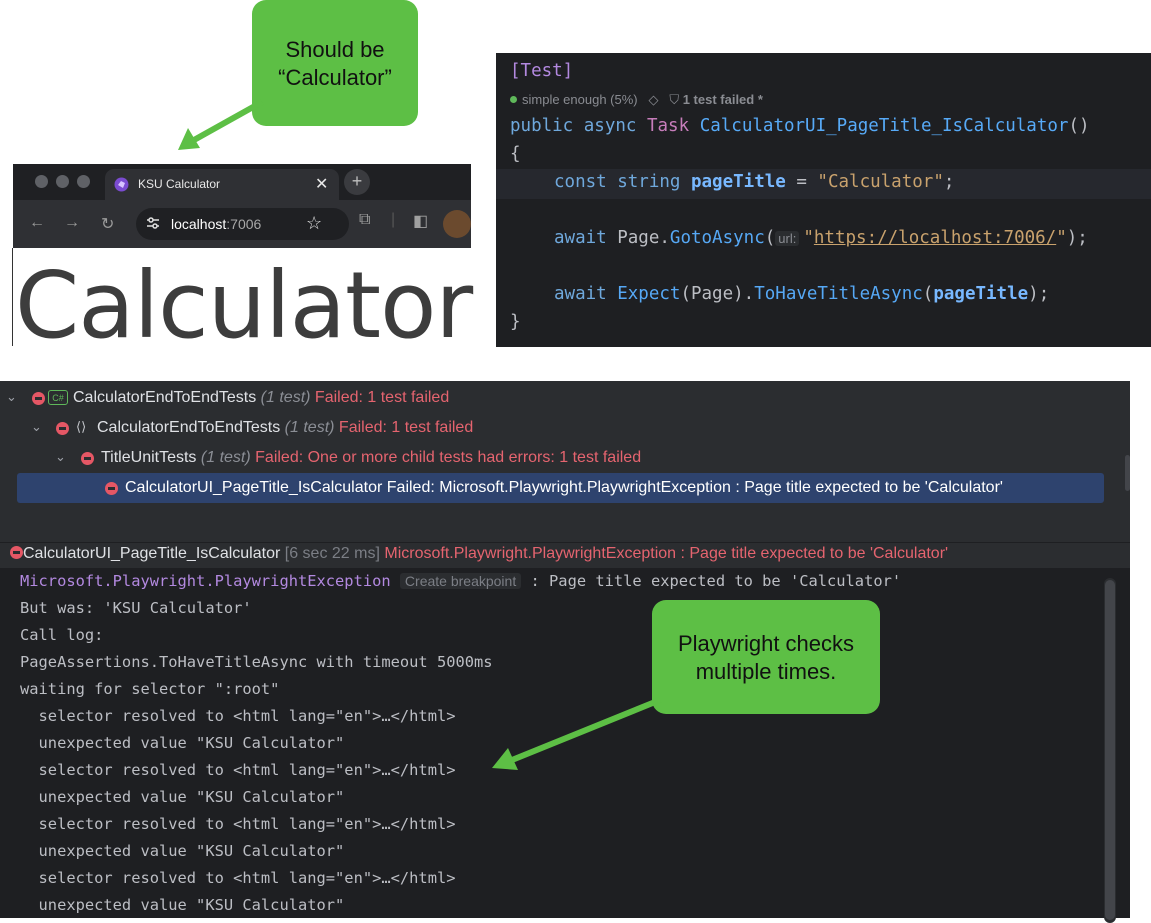 The height and width of the screenshot is (923, 1151). Describe the element at coordinates (636, 100) in the screenshot. I see `code-vision-hints: simple enough (5%) ◇ ⛉ 1 test failed *` at that location.